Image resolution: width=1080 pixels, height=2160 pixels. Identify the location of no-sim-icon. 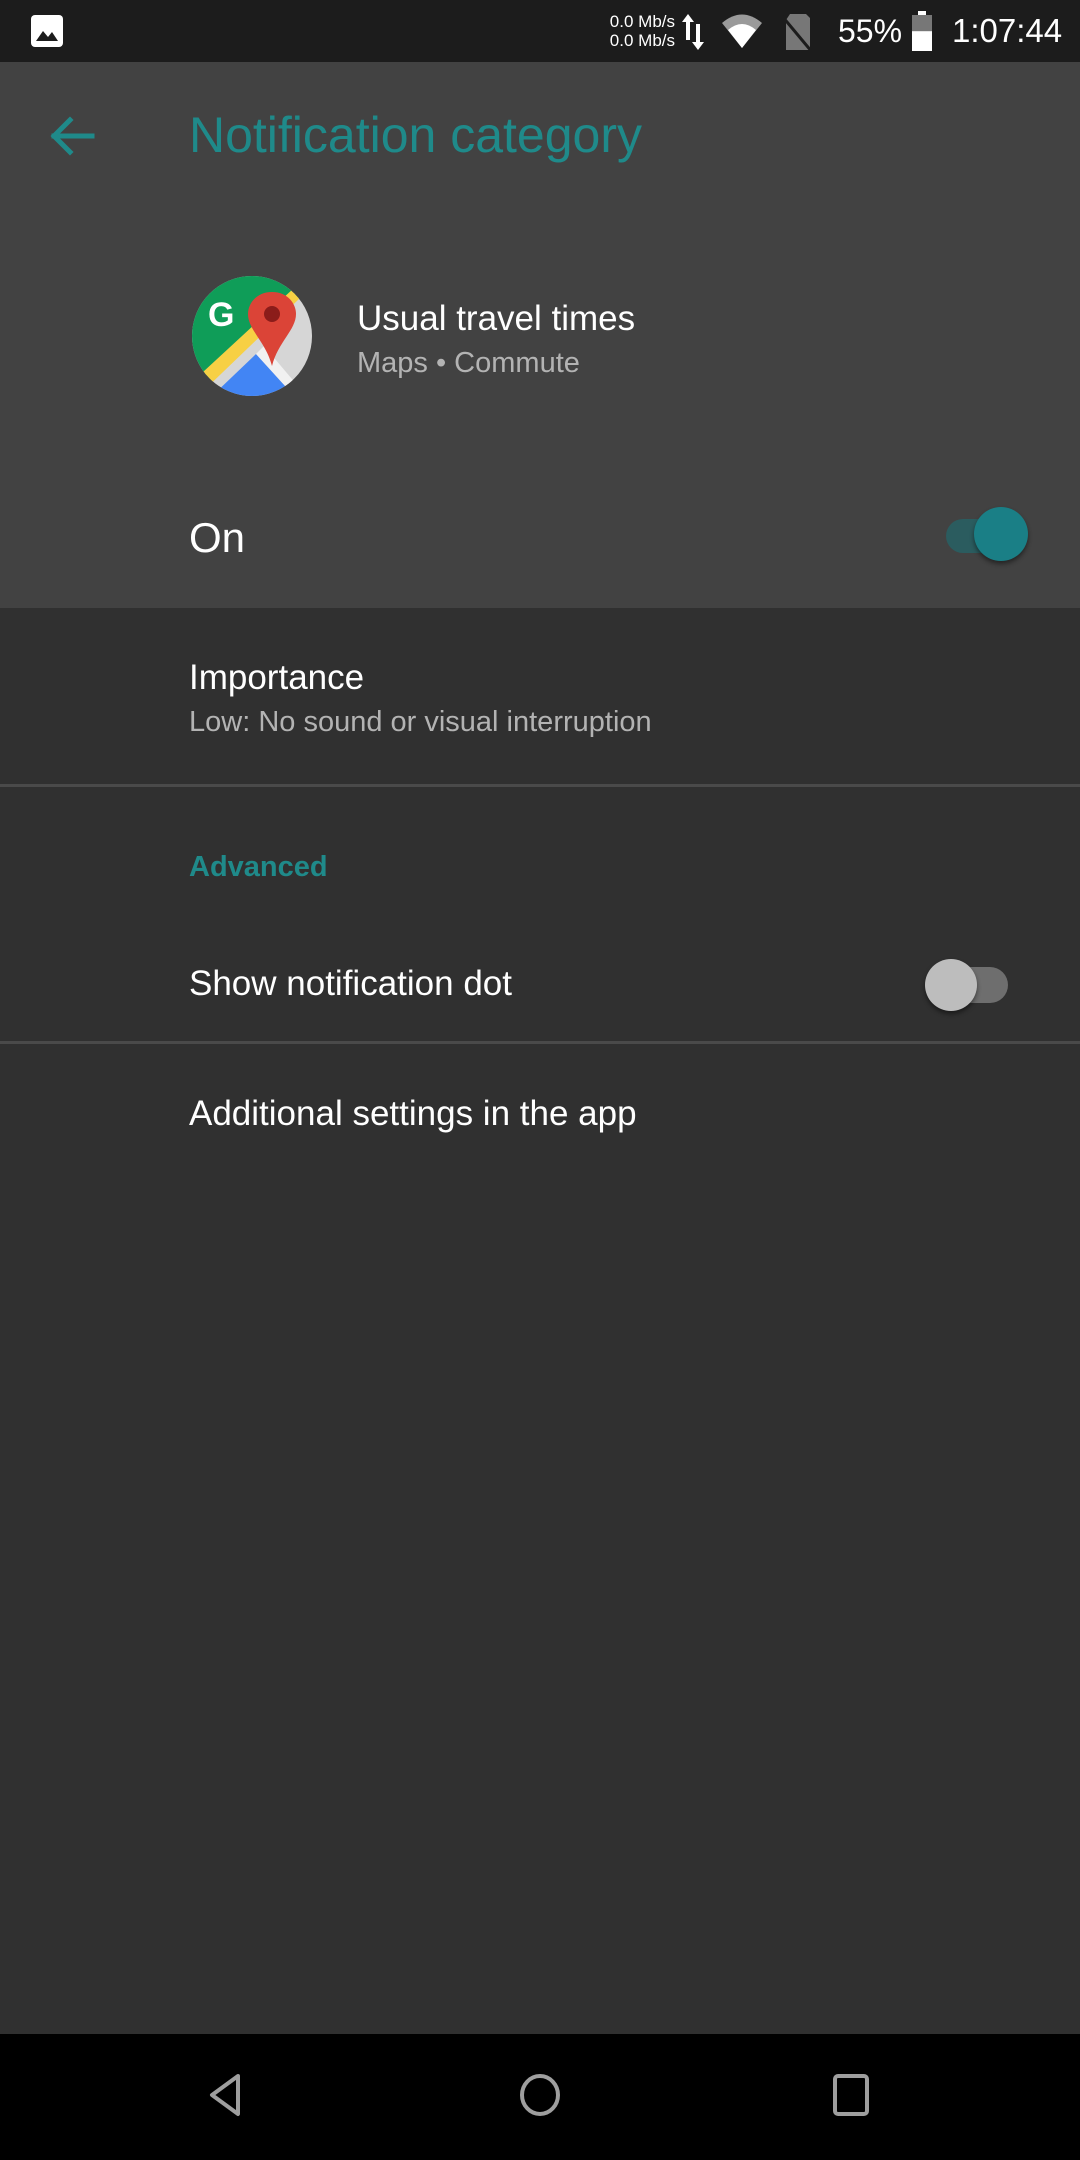
(797, 33).